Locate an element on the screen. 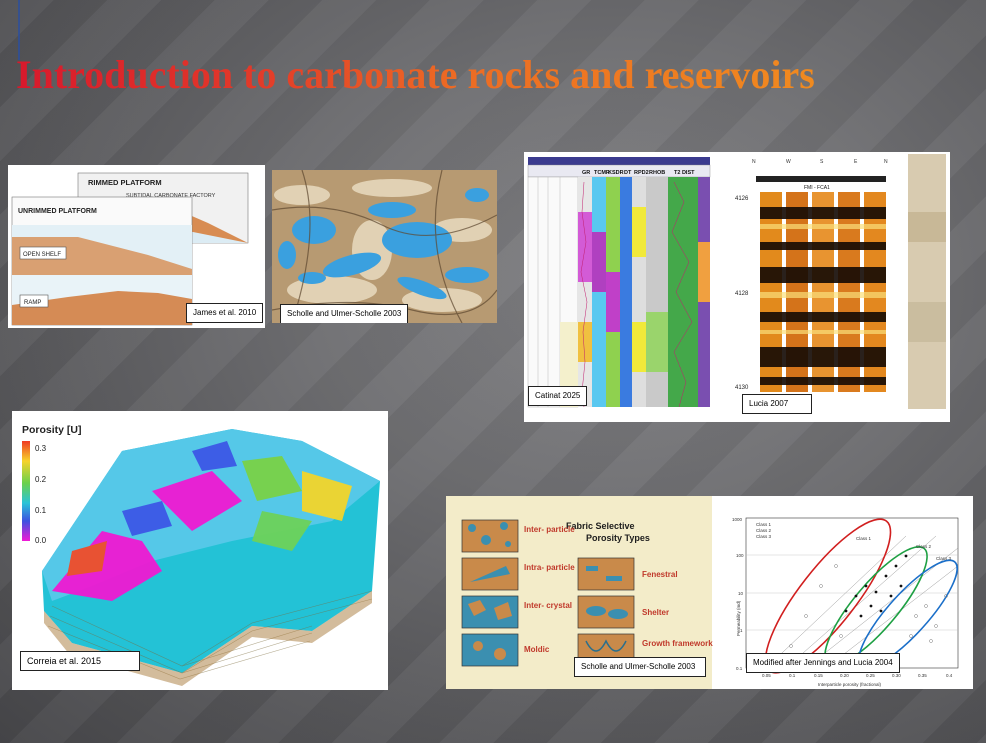 This screenshot has width=986, height=743. thin-section-image is located at coordinates (384, 246).